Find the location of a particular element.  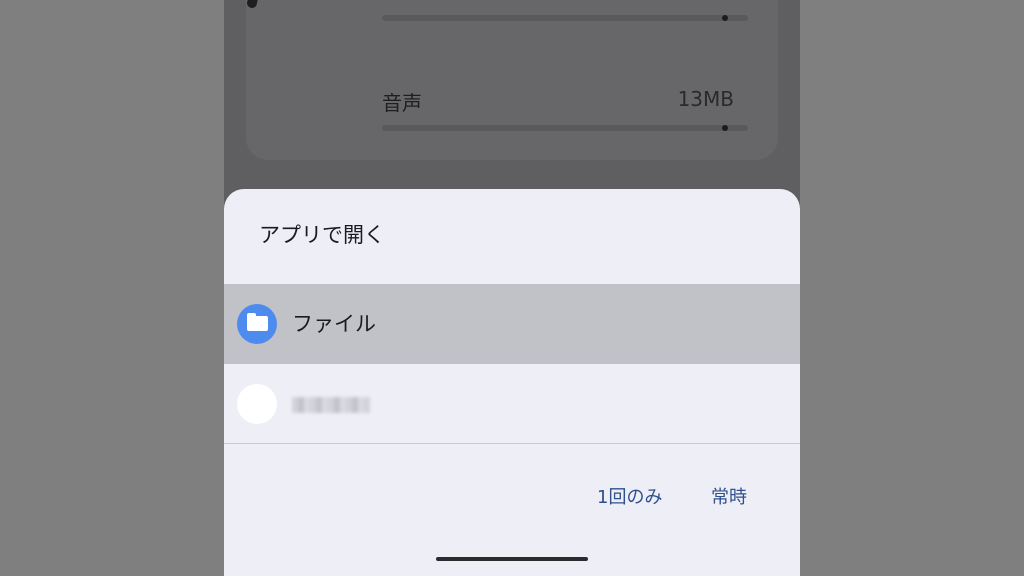

audio-storage-marker is located at coordinates (725, 128).